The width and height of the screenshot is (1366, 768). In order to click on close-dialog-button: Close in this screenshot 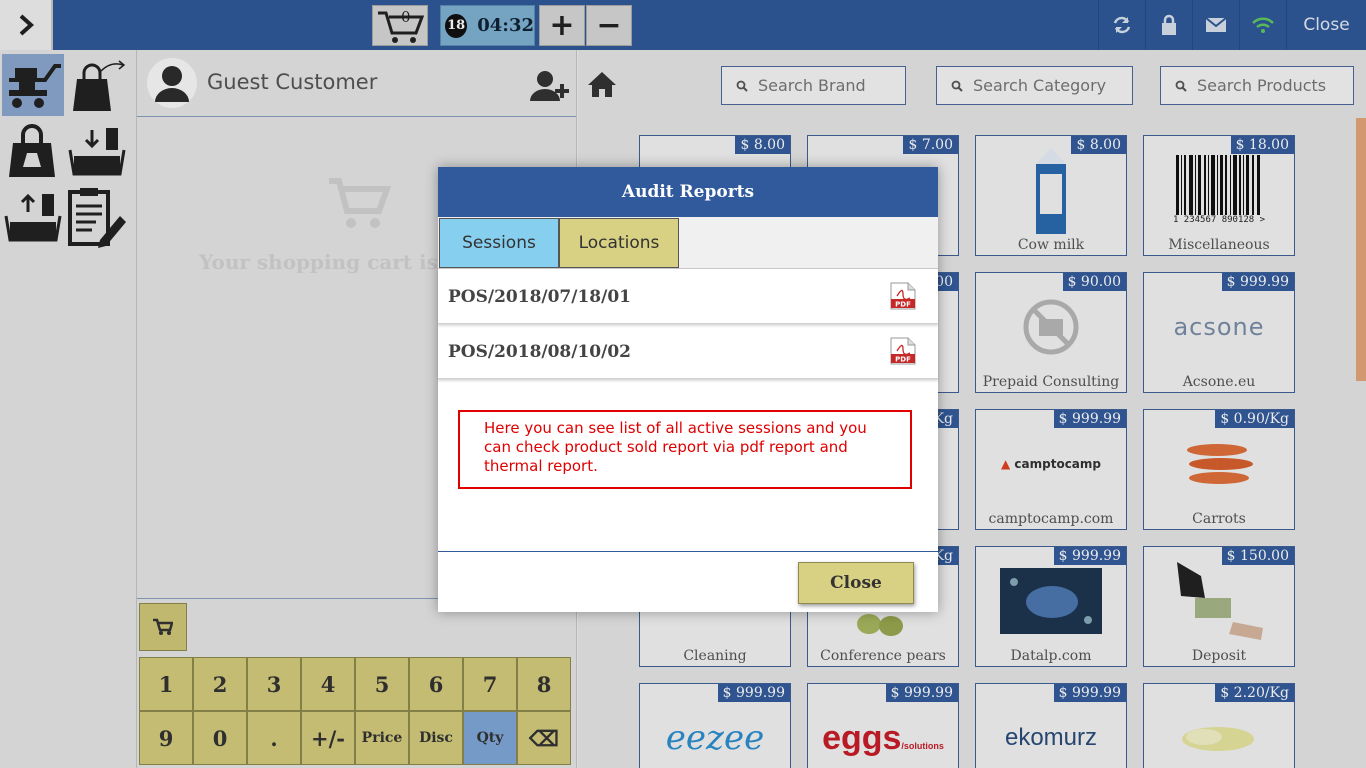, I will do `click(856, 583)`.